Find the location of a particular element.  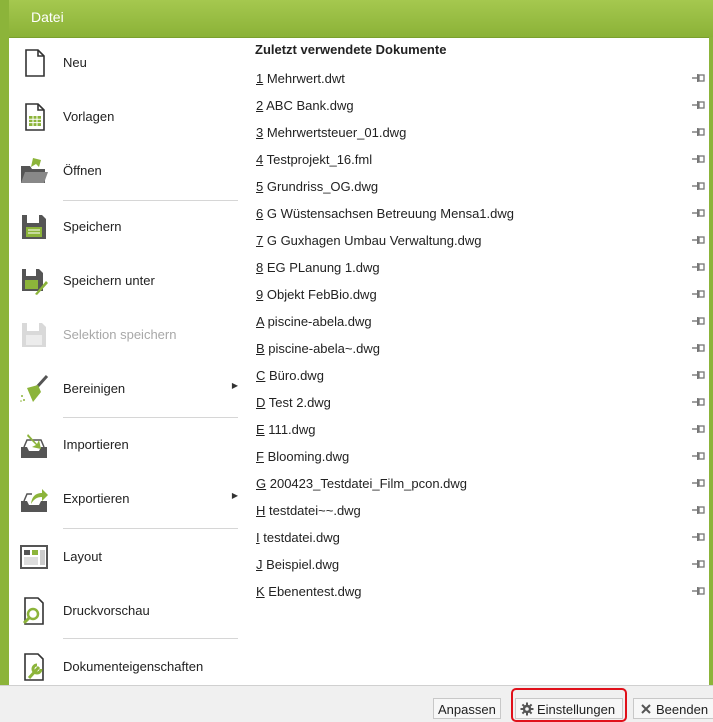

recent-document-name: 5 Grundriss_OG.dwg is located at coordinates (317, 186).